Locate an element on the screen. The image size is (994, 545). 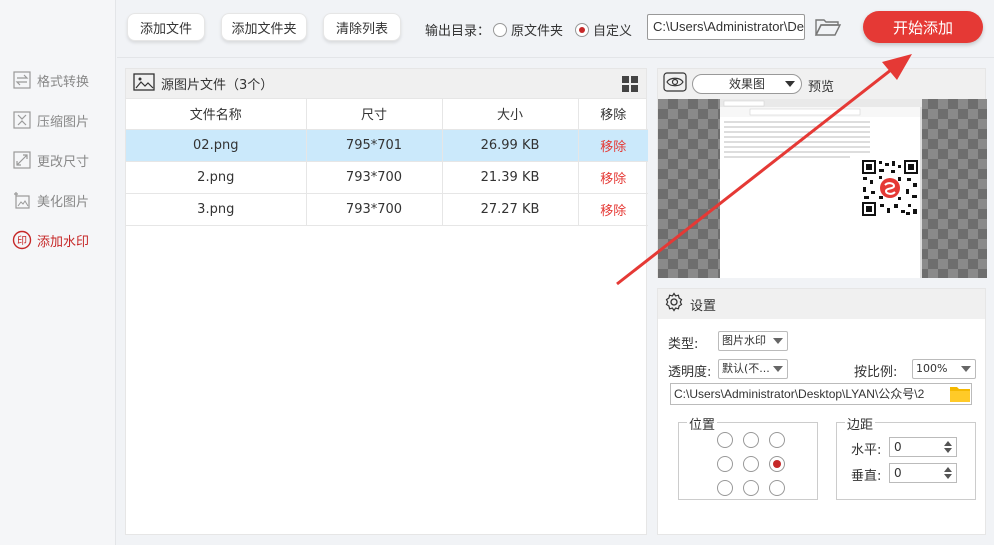
horizontal-margin-stepper: 0 is located at coordinates (923, 447).